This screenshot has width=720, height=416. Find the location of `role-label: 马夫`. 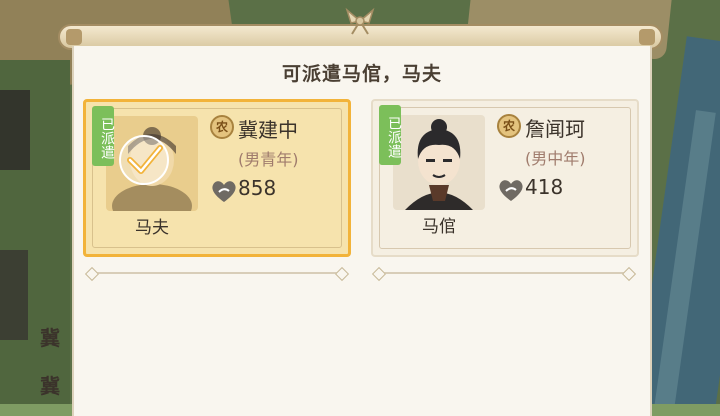

role-label: 马夫 is located at coordinates (152, 228).